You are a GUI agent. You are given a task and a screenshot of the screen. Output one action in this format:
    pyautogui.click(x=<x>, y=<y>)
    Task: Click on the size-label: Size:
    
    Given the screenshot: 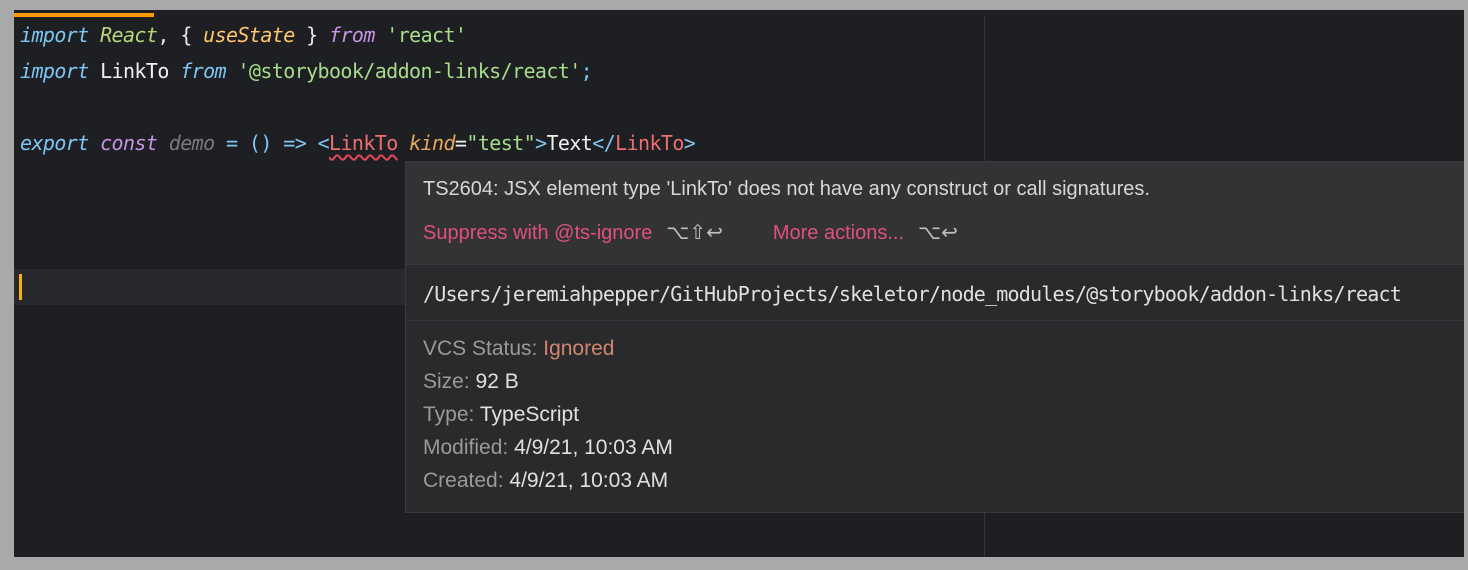 What is the action you would take?
    pyautogui.click(x=446, y=381)
    